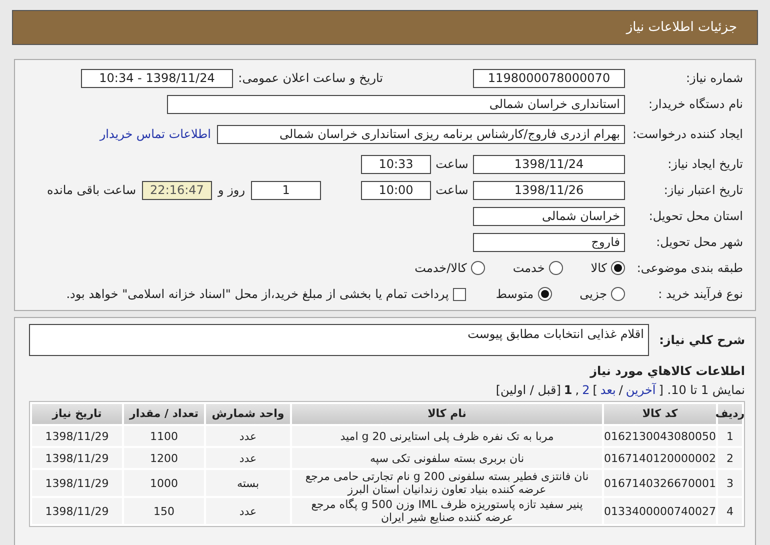 The width and height of the screenshot is (770, 545). Describe the element at coordinates (700, 294) in the screenshot. I see `field-label: نوع فرآیند خرید :` at that location.